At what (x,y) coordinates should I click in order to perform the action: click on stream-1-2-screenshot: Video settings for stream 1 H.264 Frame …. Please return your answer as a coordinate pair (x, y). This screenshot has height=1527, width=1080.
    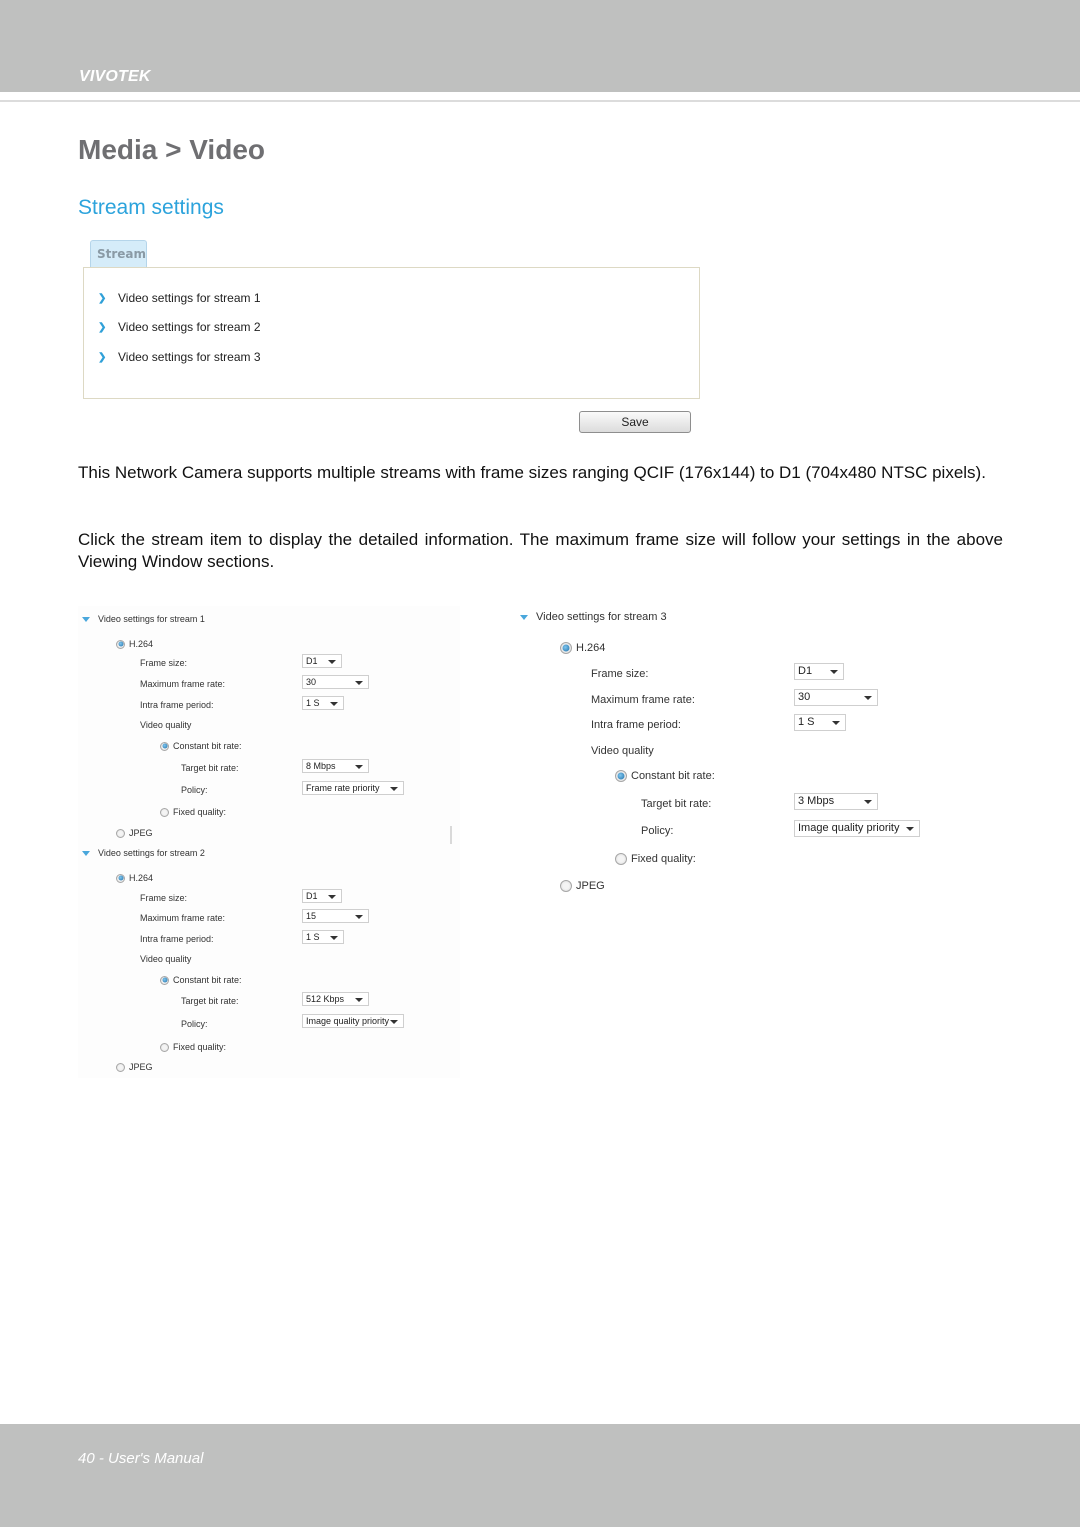
    Looking at the image, I should click on (269, 842).